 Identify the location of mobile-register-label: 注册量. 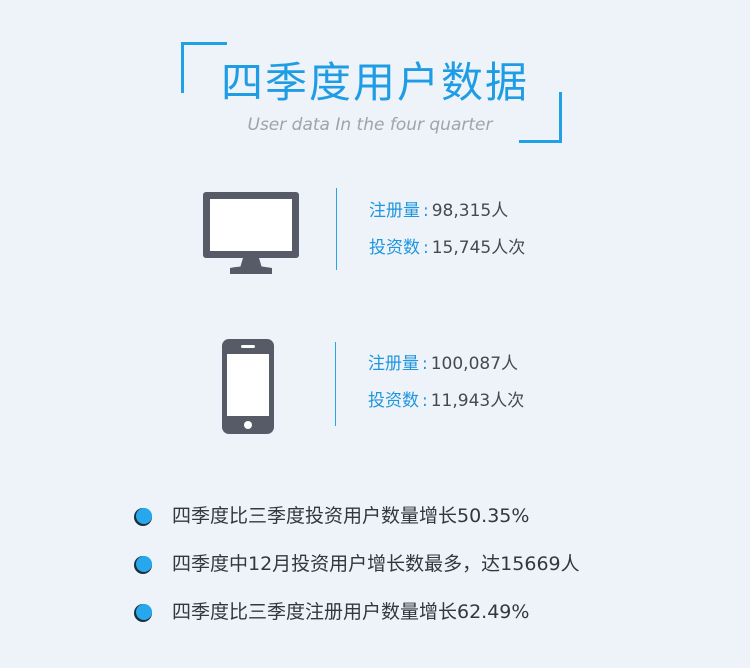
(393, 364).